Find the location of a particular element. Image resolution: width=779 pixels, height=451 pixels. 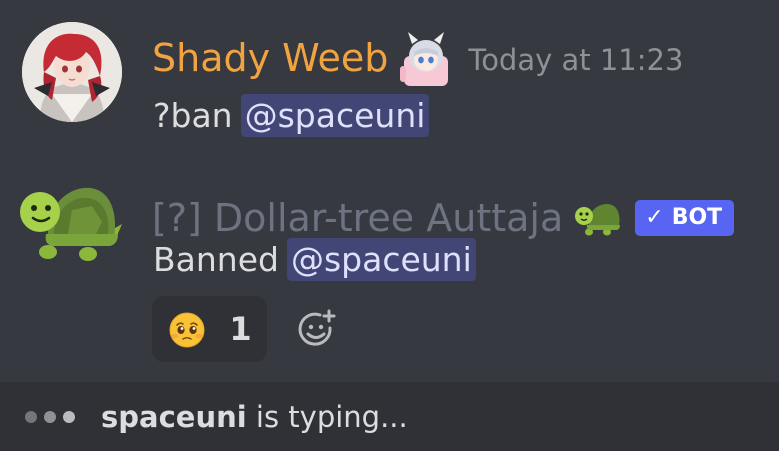

user-avatar is located at coordinates (72, 72).